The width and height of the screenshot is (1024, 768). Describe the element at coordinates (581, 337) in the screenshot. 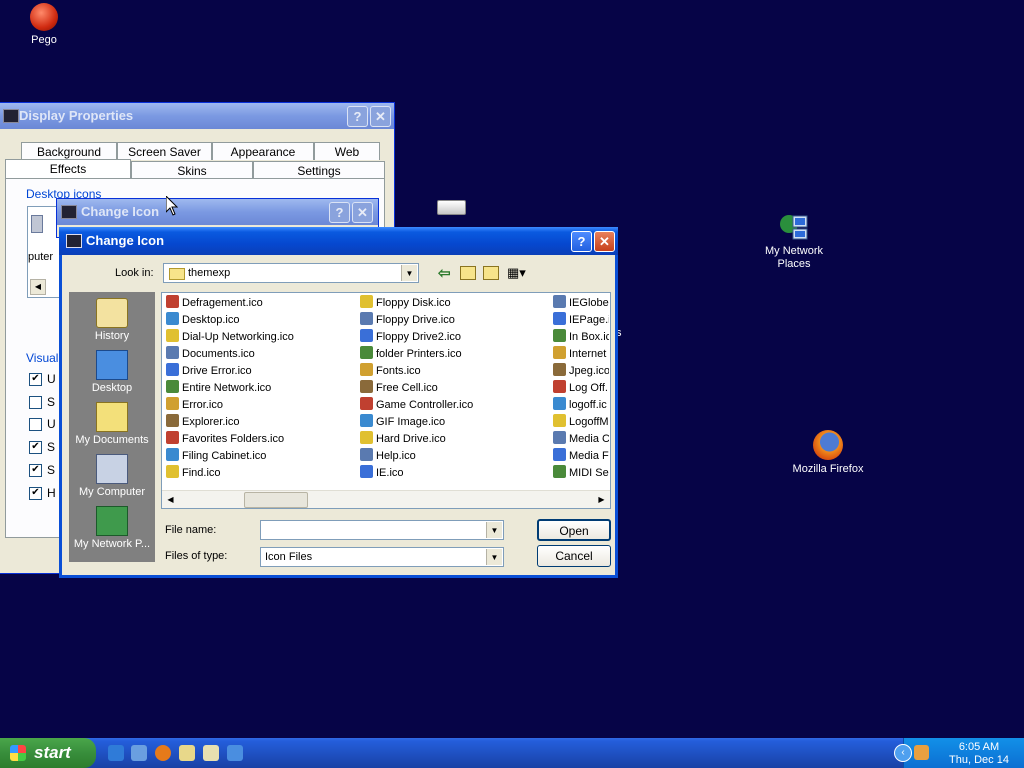

I see `list-item: In Box.ic` at that location.